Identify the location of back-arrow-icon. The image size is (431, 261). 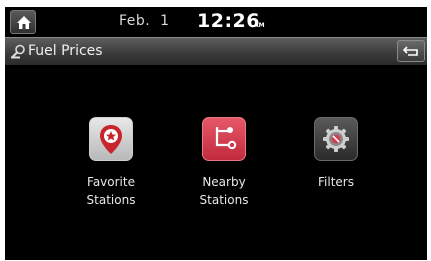
(410, 51).